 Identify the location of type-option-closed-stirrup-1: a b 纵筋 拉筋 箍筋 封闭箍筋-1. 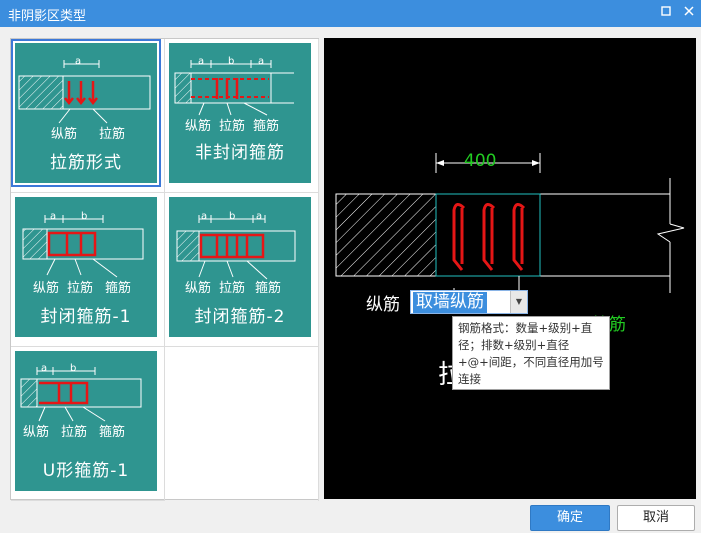
(88, 270).